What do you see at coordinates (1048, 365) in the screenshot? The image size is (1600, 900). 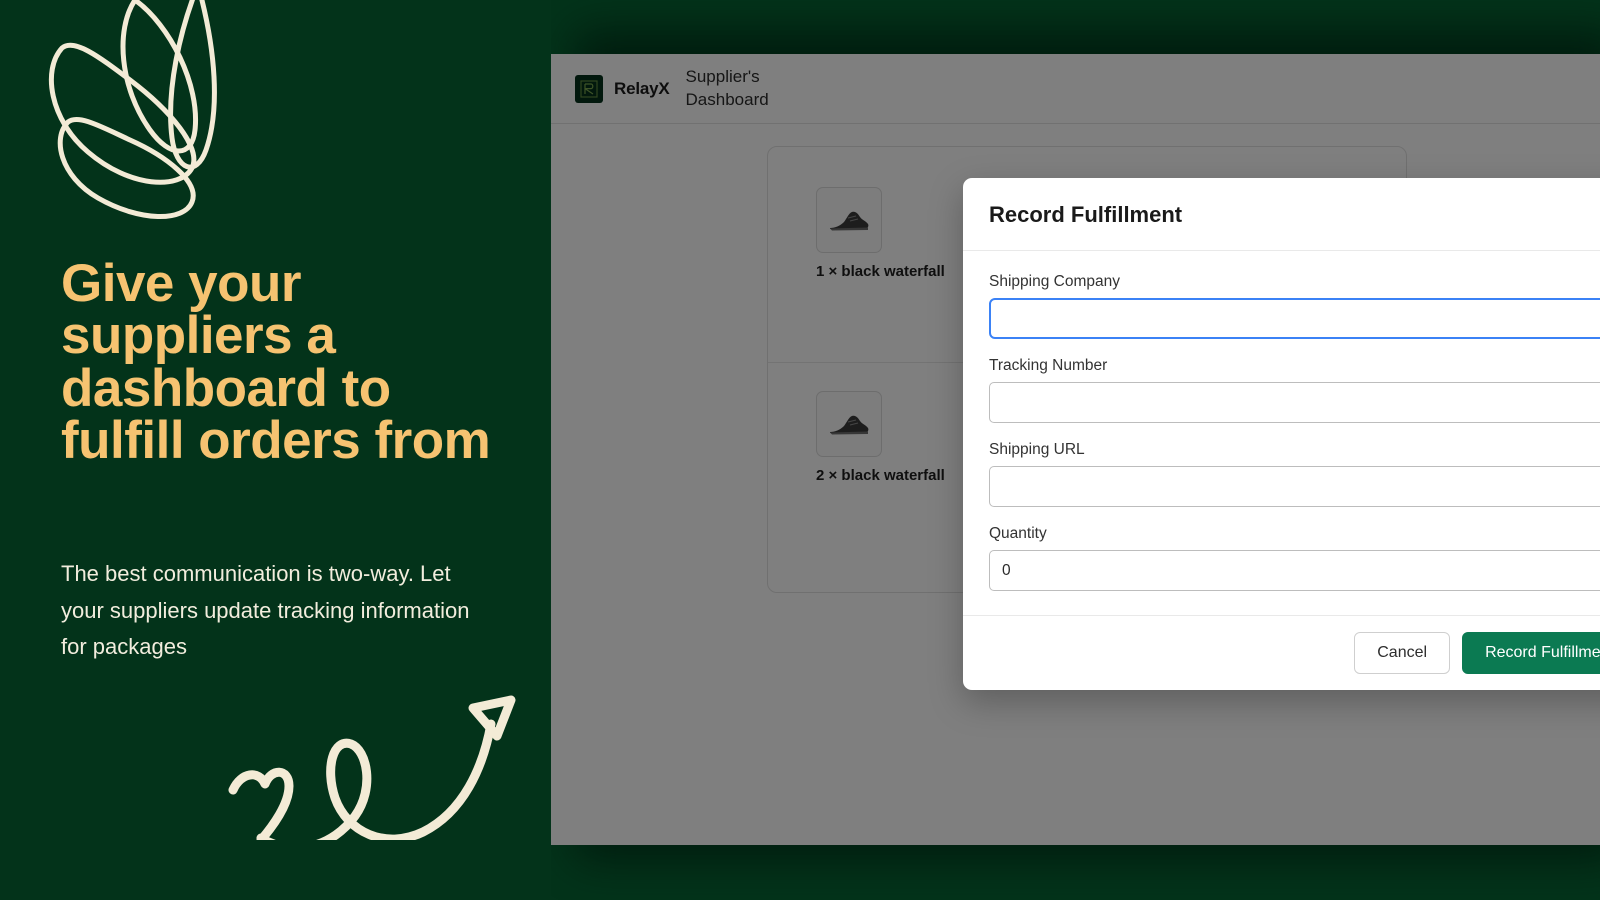 I see `field-label: Tracking Number` at bounding box center [1048, 365].